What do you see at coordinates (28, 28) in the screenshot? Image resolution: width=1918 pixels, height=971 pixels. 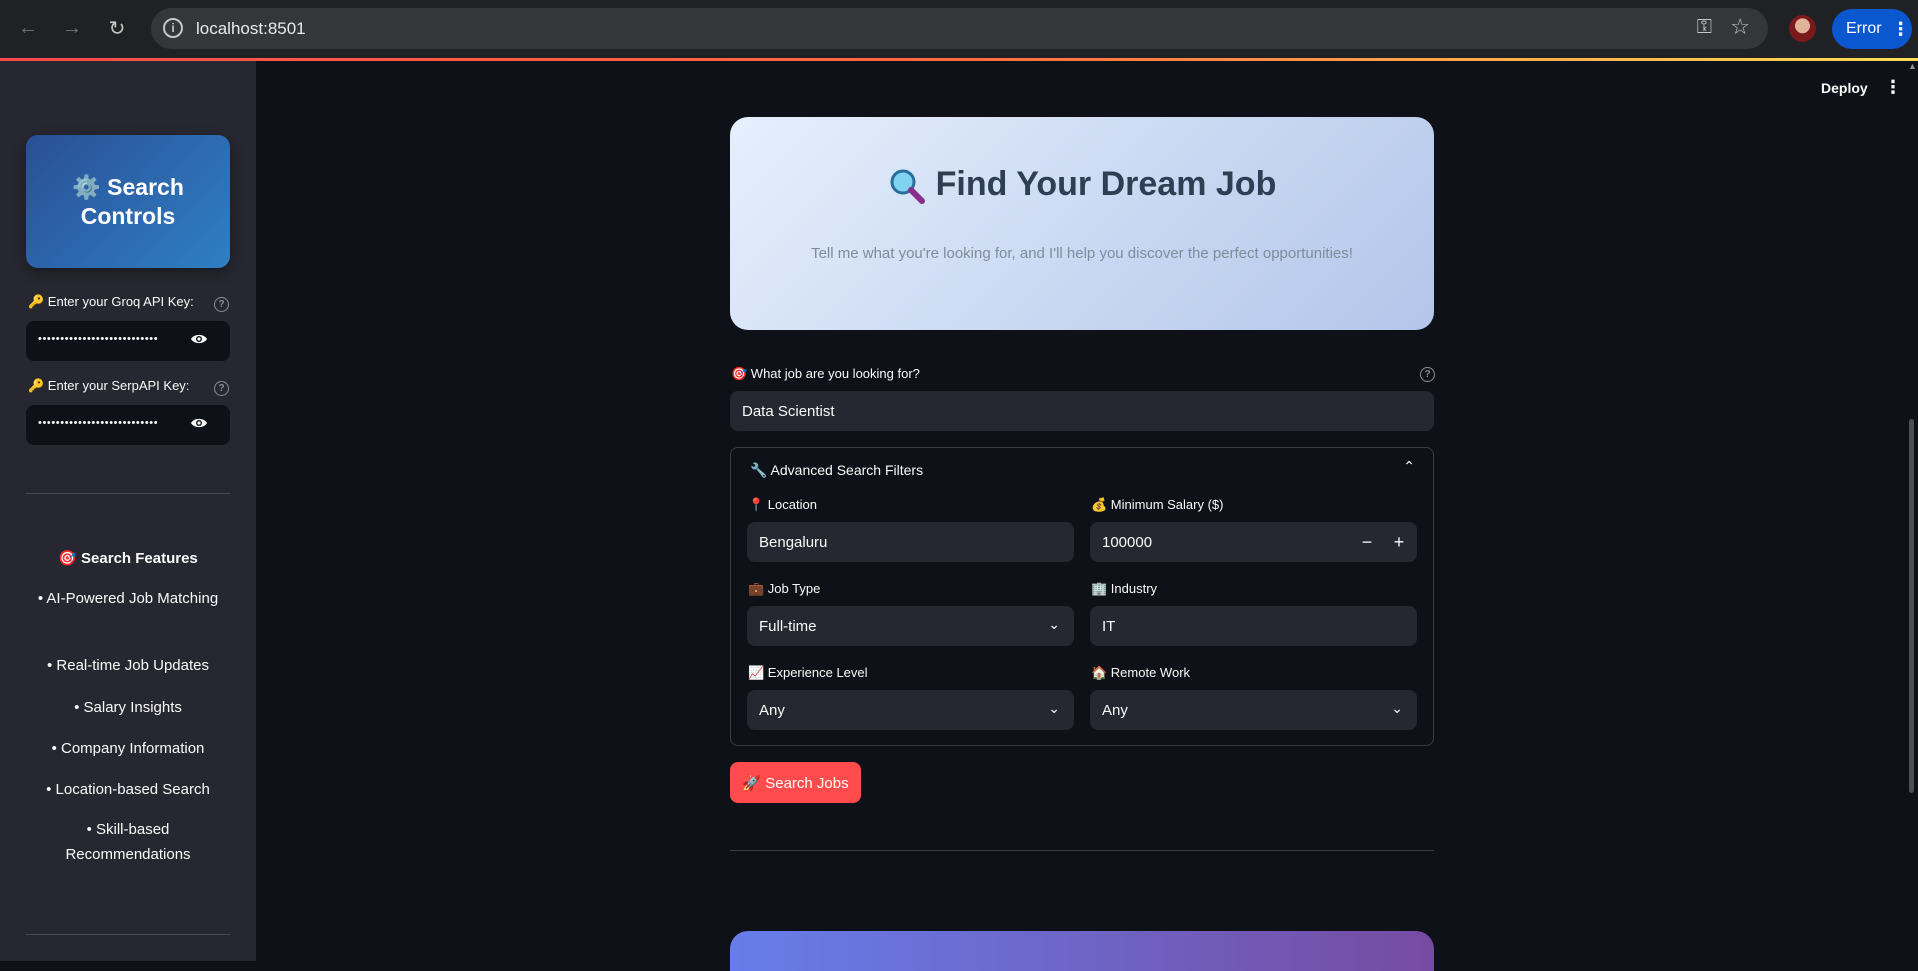 I see `back-arrow-icon: ←` at bounding box center [28, 28].